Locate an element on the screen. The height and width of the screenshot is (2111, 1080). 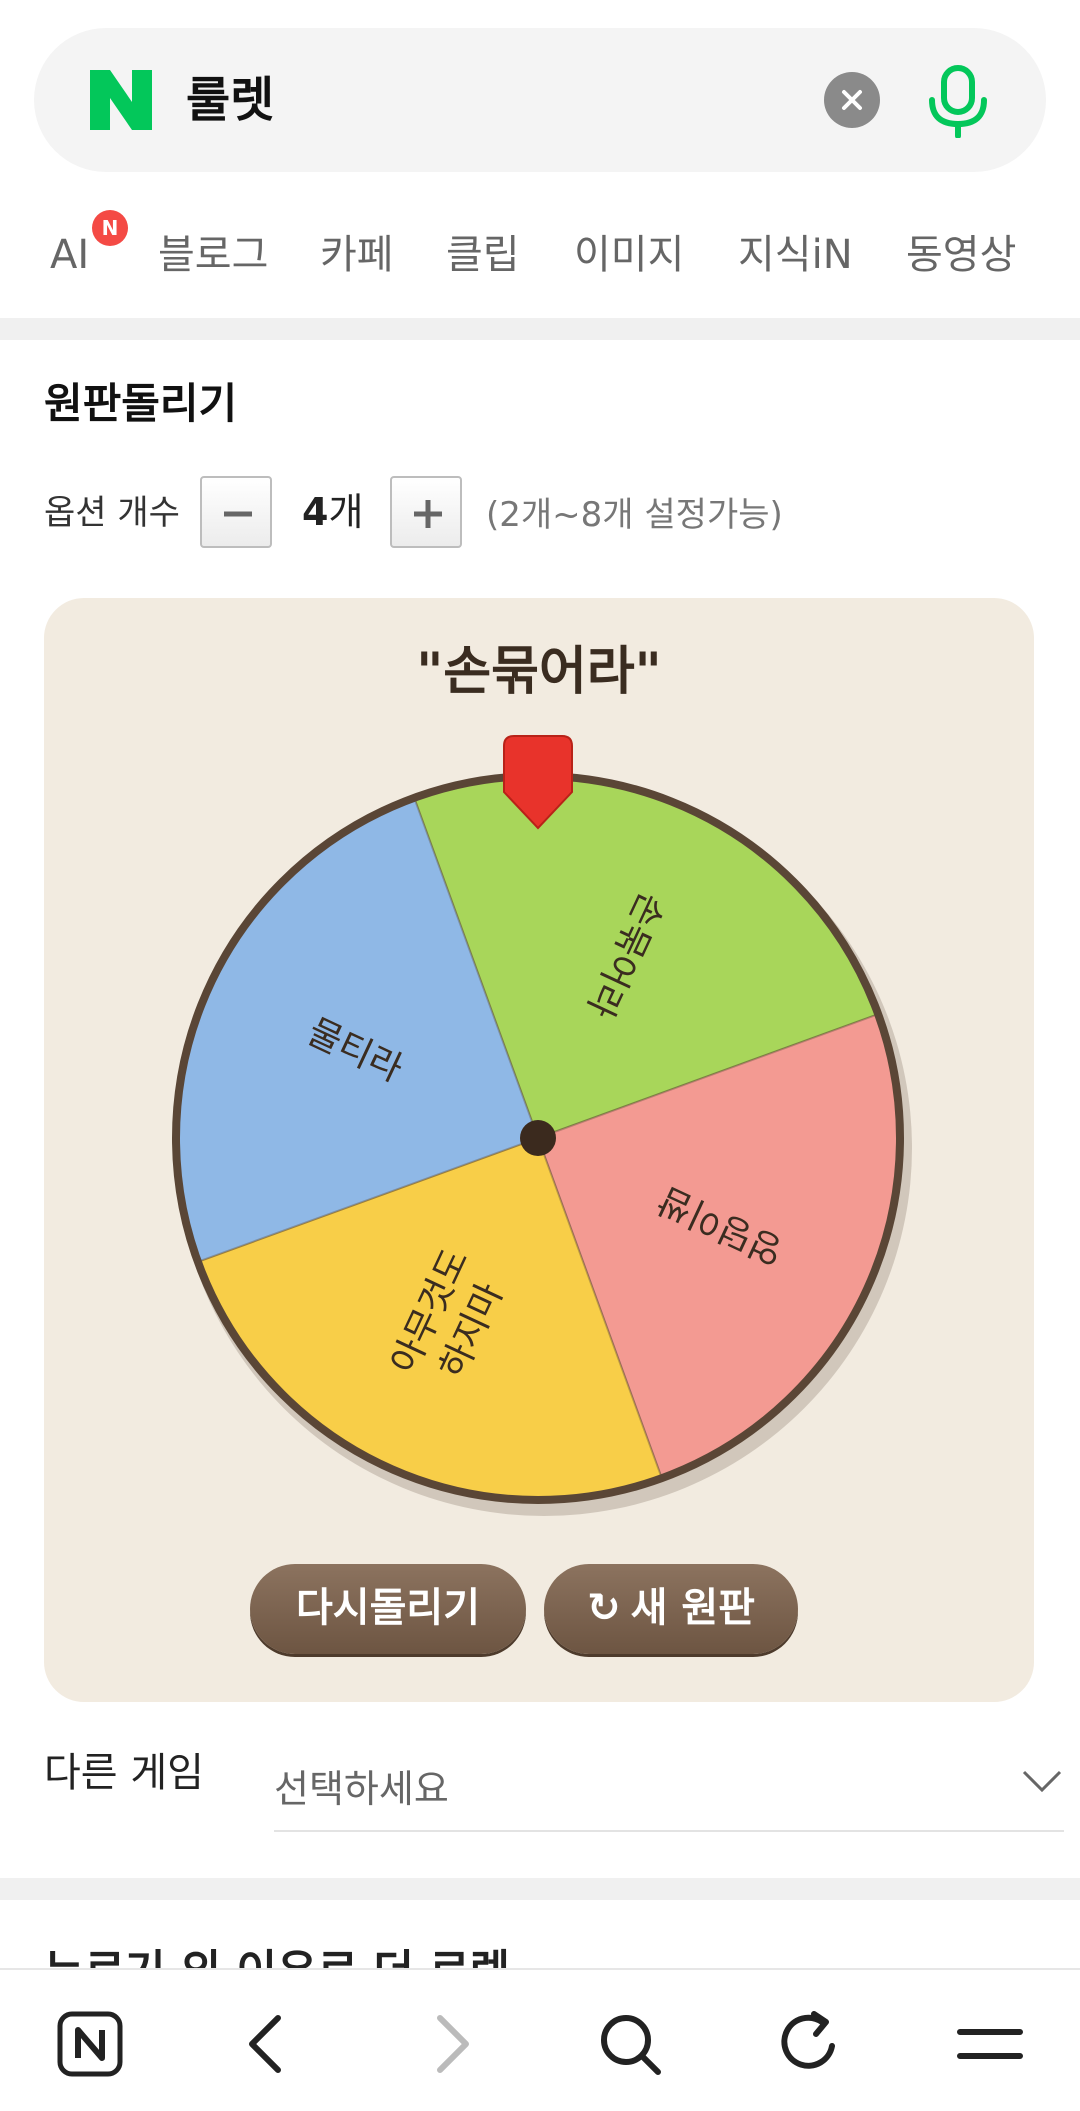
tab-knowledge-in: 지식iN is located at coordinates (795, 255).